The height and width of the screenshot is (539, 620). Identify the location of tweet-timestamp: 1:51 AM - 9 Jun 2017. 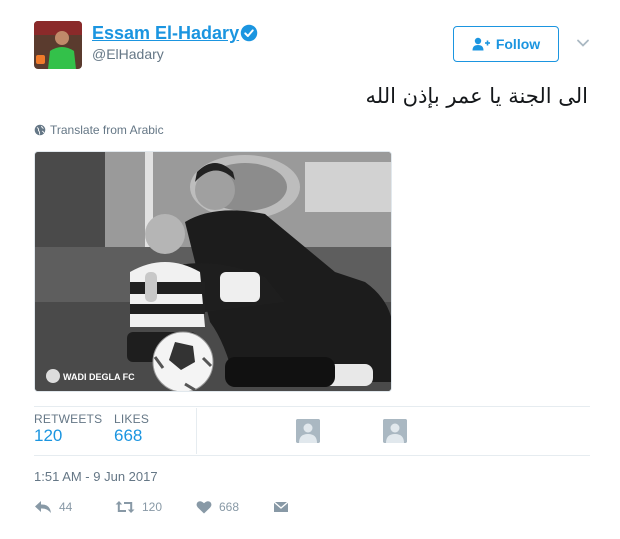
(96, 476).